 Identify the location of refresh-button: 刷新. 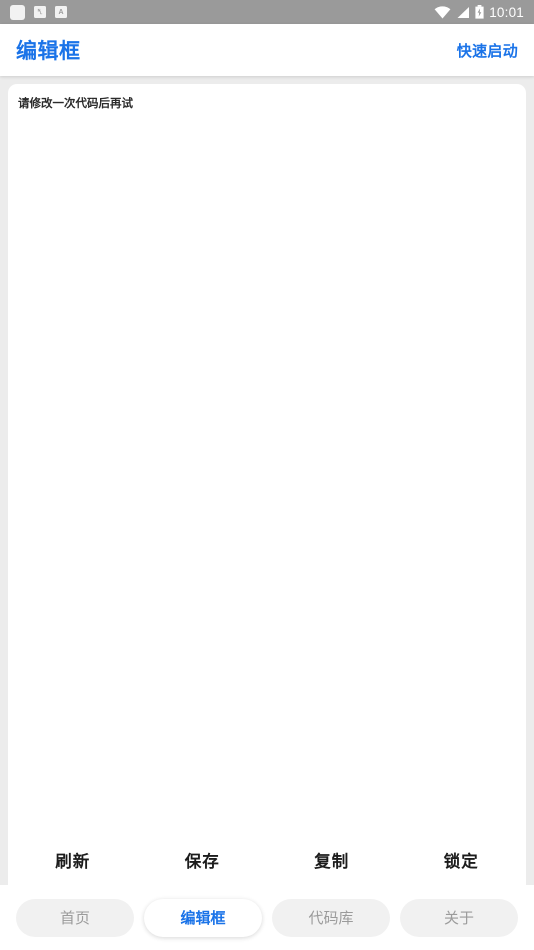
(73, 860).